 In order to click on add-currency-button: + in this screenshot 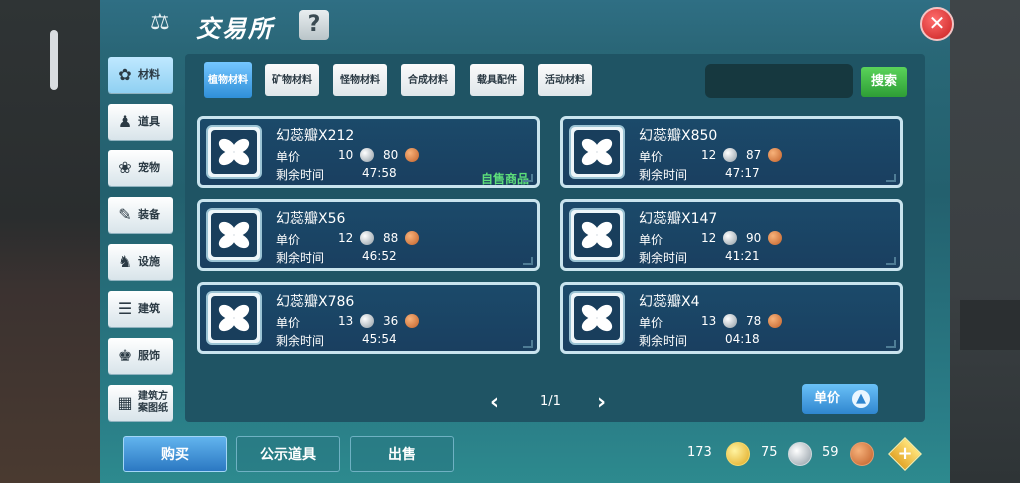, I will do `click(905, 454)`.